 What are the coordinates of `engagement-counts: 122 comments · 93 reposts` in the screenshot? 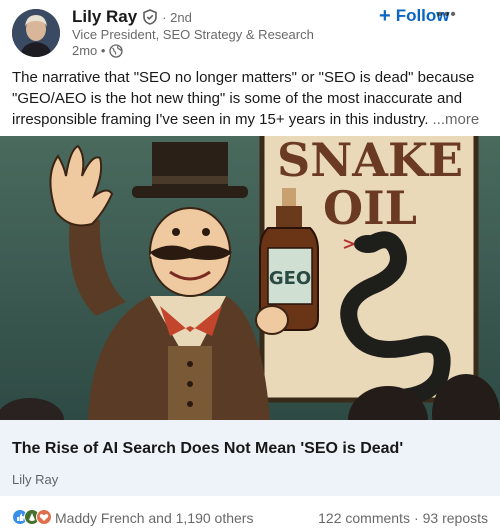 It's located at (403, 518).